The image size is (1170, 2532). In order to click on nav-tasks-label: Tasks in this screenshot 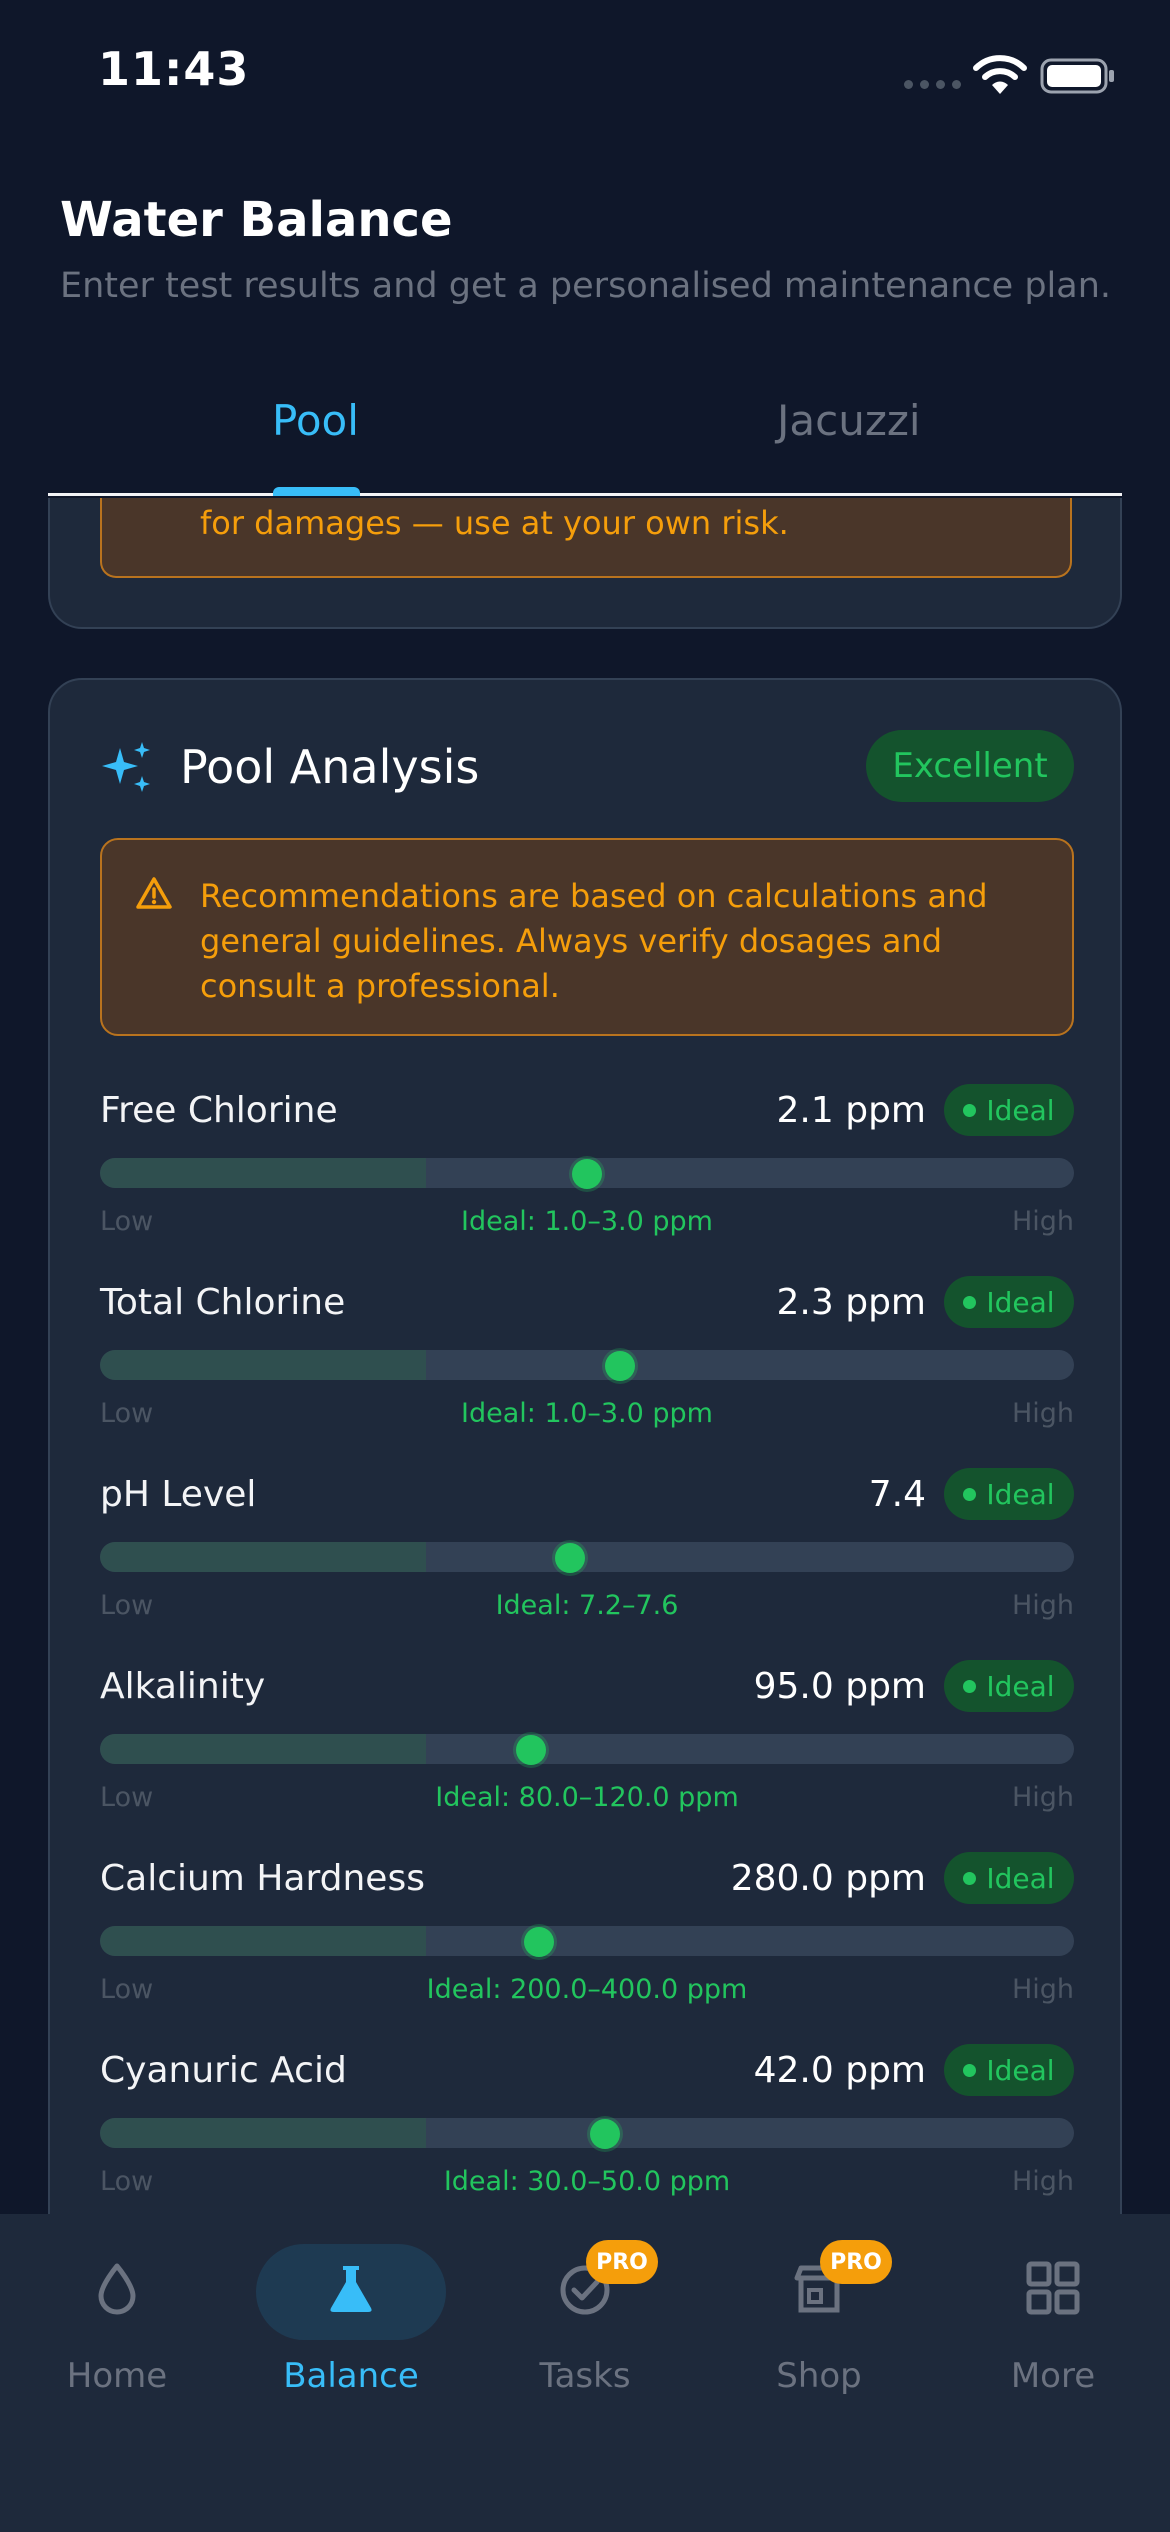, I will do `click(585, 2376)`.